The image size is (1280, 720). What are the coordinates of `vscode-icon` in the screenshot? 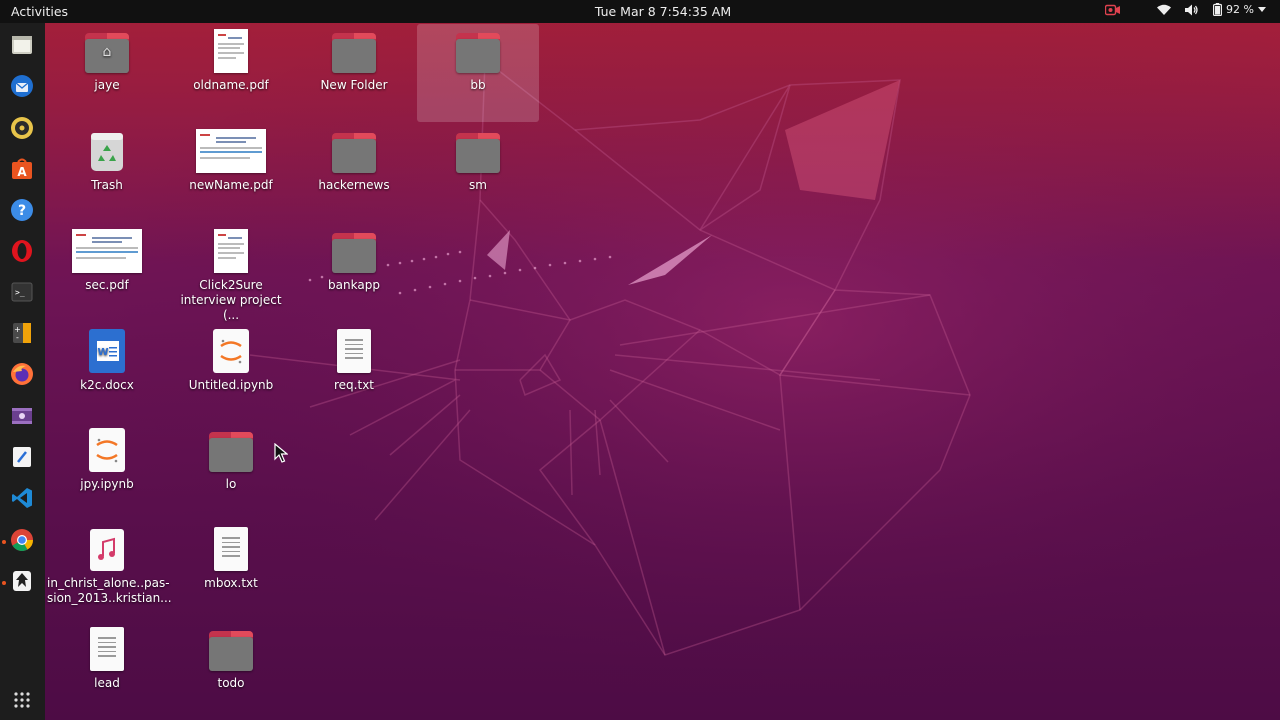 It's located at (22, 498).